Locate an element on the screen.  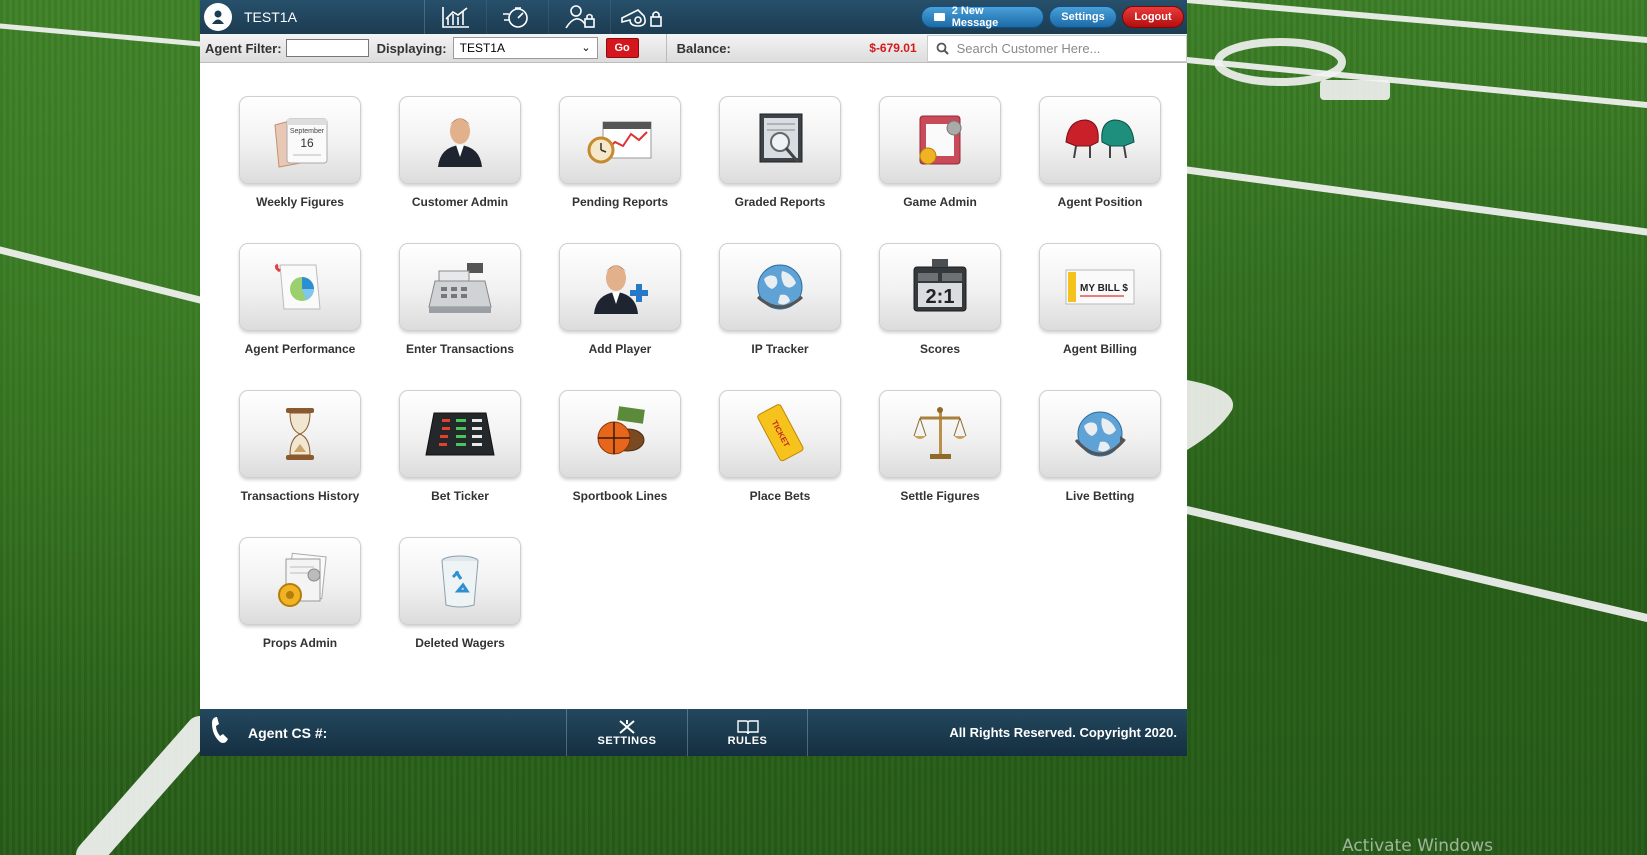
username: TEST1A is located at coordinates (270, 17).